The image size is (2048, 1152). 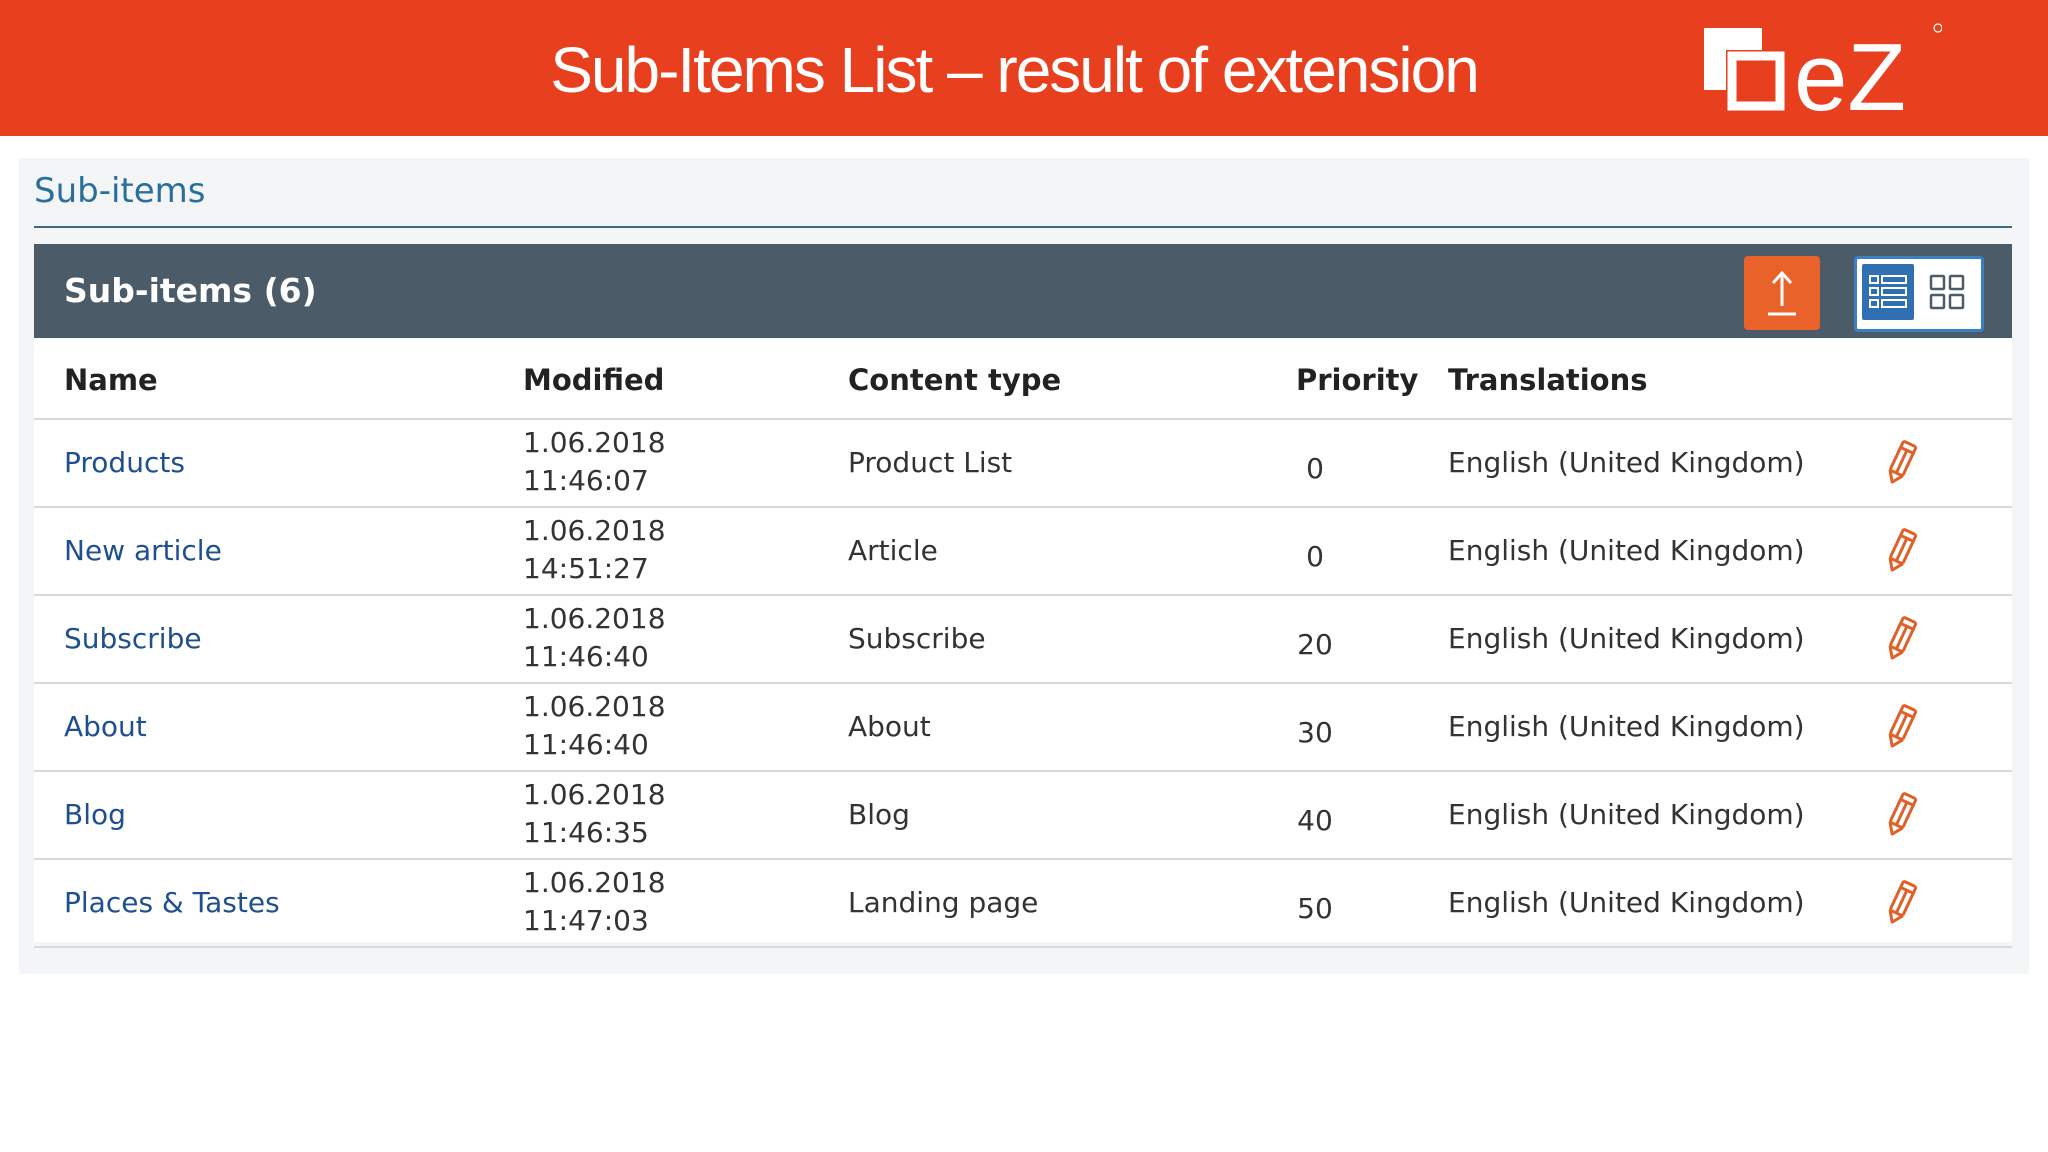 I want to click on column-header-priority: Priority, so click(x=1357, y=380).